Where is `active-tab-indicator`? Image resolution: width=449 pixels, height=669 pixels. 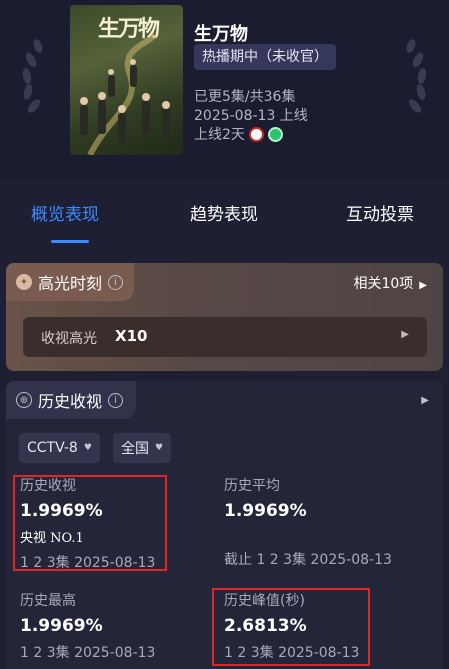 active-tab-indicator is located at coordinates (70, 241).